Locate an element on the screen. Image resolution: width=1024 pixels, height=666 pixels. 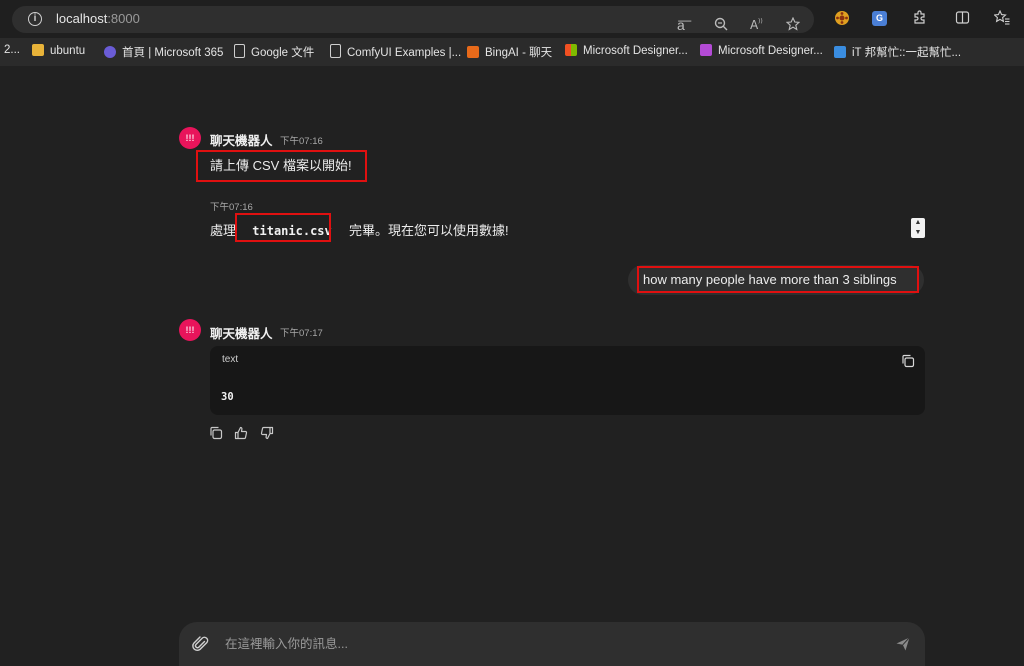
bookmark-item: Google 文件 is located at coordinates (274, 52).